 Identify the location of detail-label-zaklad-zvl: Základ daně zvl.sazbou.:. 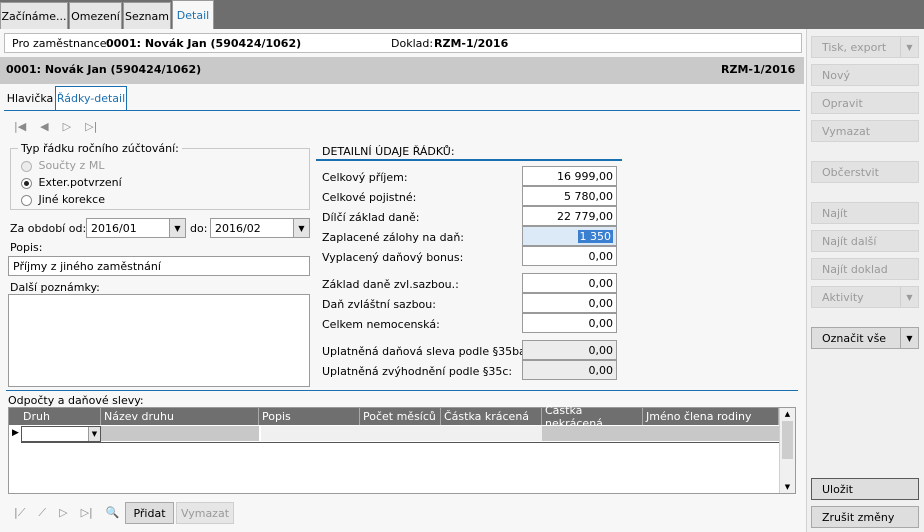
(390, 284).